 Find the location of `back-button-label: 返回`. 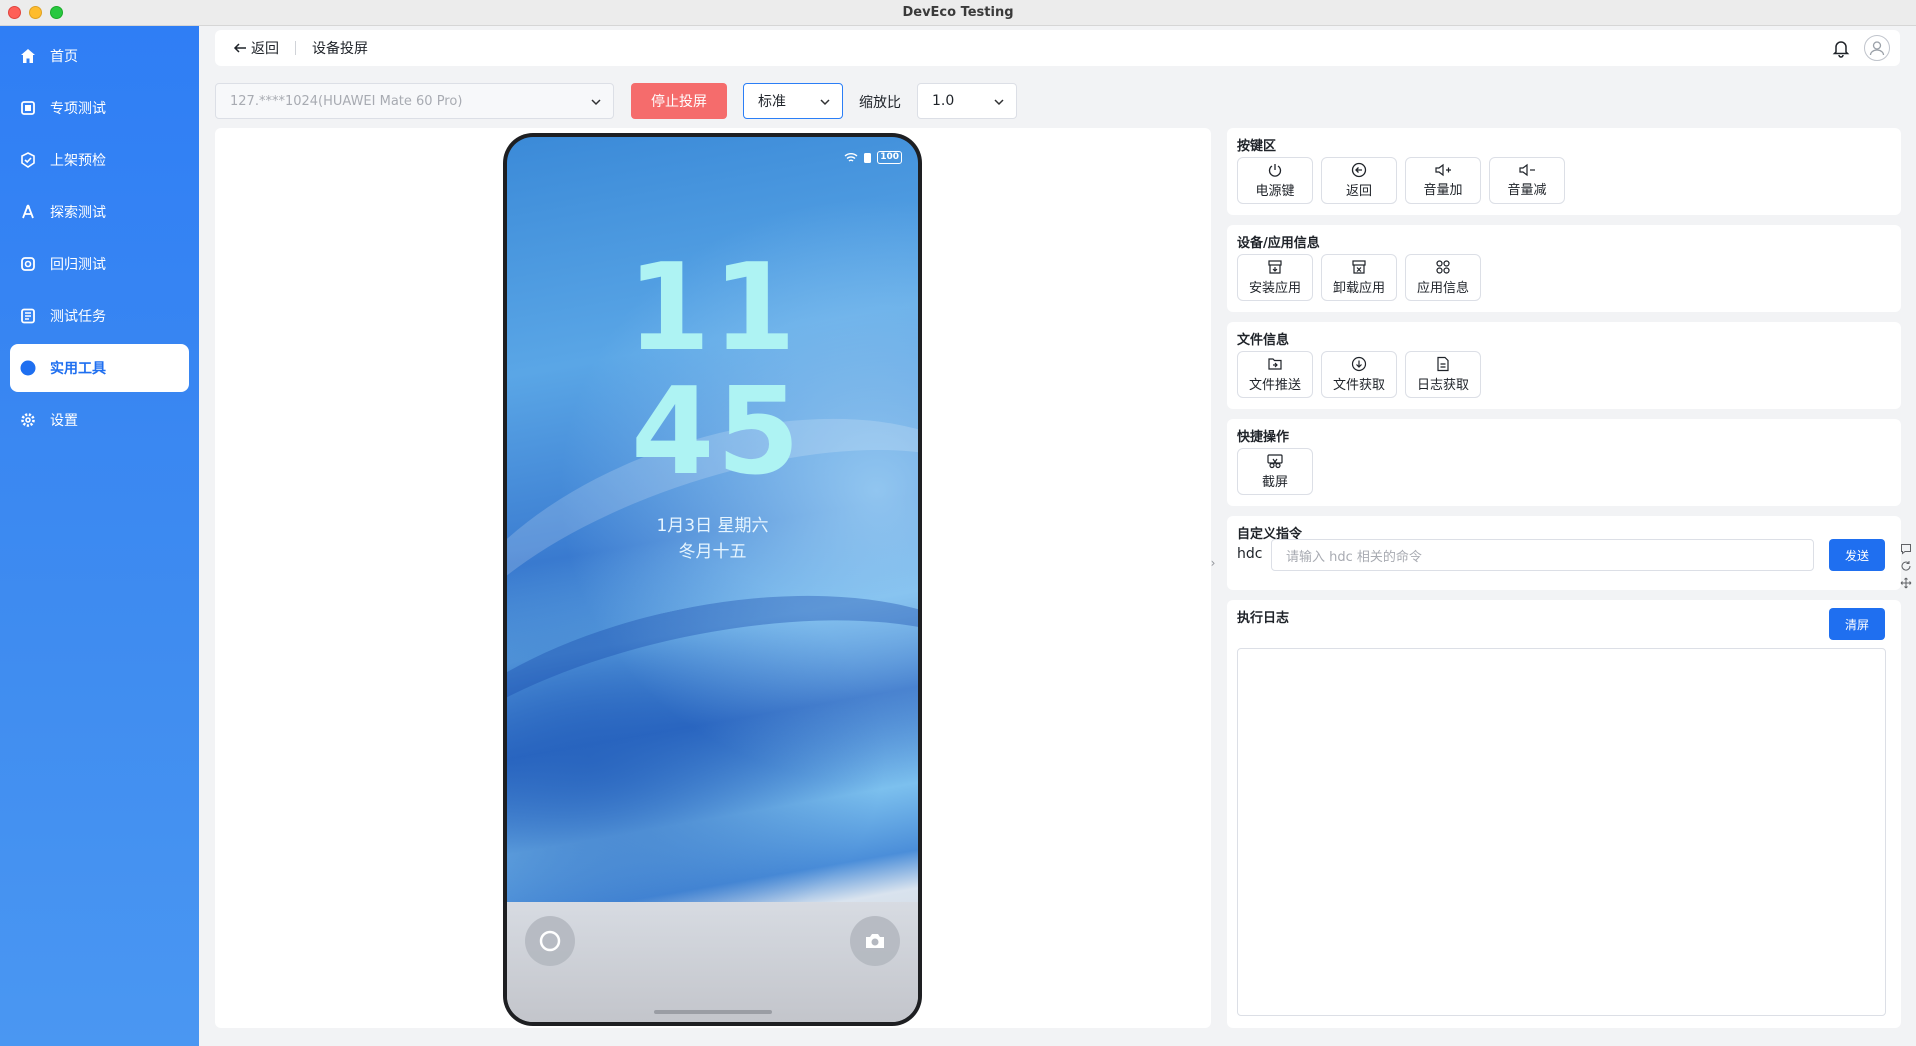

back-button-label: 返回 is located at coordinates (265, 49).